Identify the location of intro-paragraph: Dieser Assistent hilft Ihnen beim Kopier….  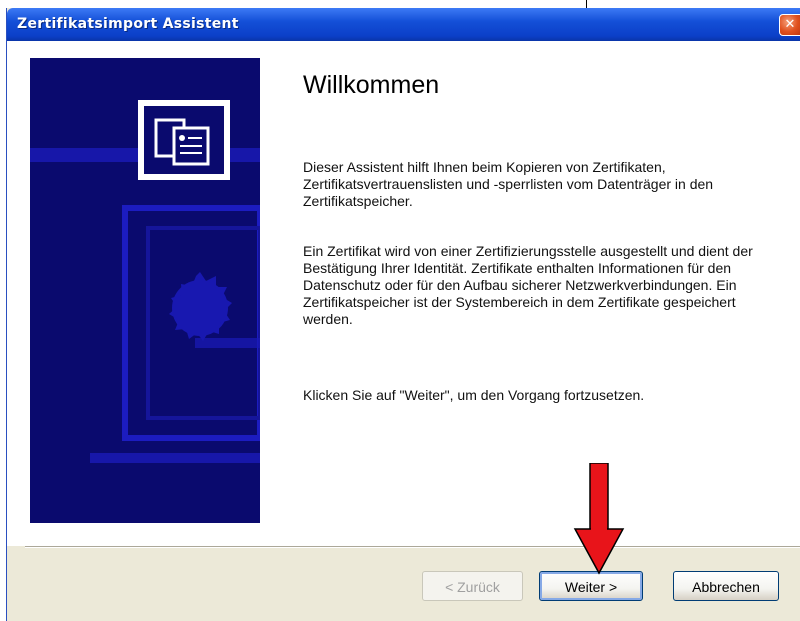
(508, 184).